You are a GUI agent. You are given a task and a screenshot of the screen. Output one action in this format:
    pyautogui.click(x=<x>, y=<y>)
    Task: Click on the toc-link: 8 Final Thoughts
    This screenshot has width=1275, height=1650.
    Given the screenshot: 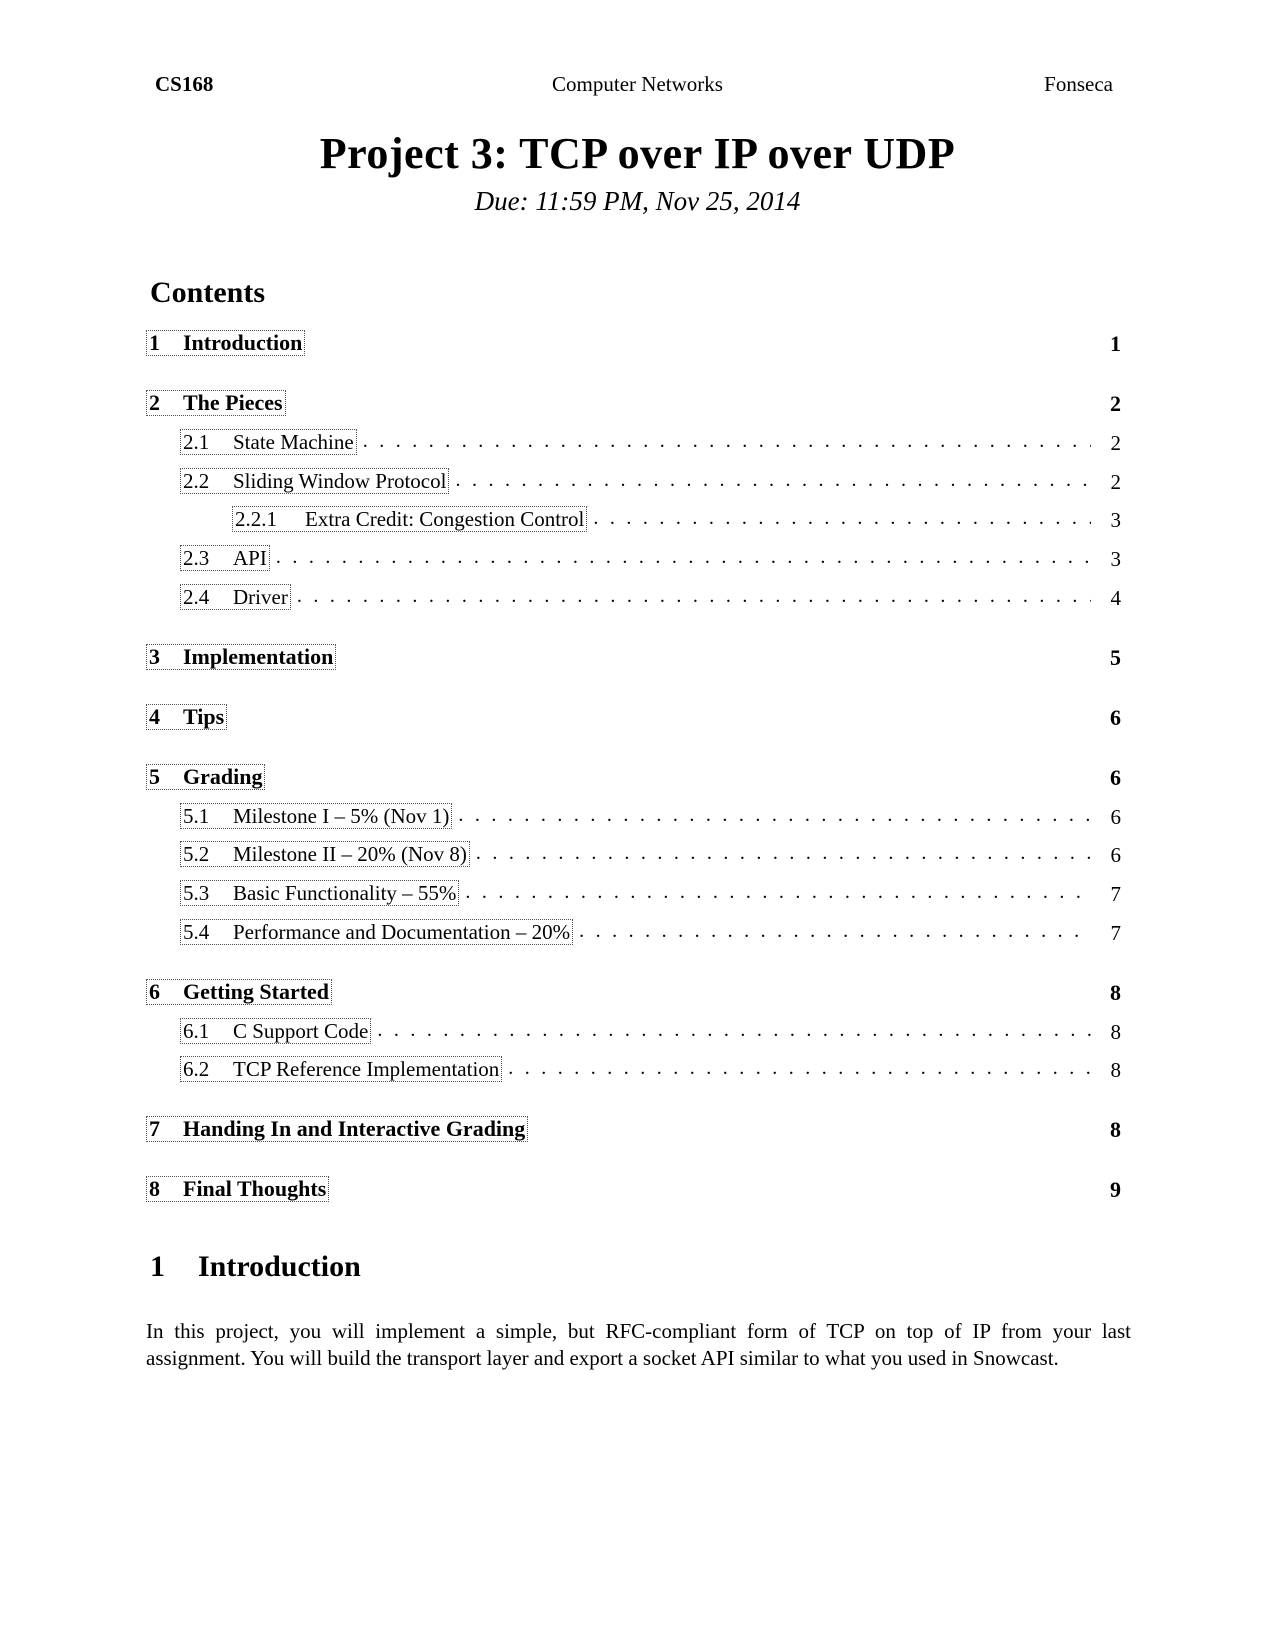 What is the action you would take?
    pyautogui.click(x=238, y=1189)
    